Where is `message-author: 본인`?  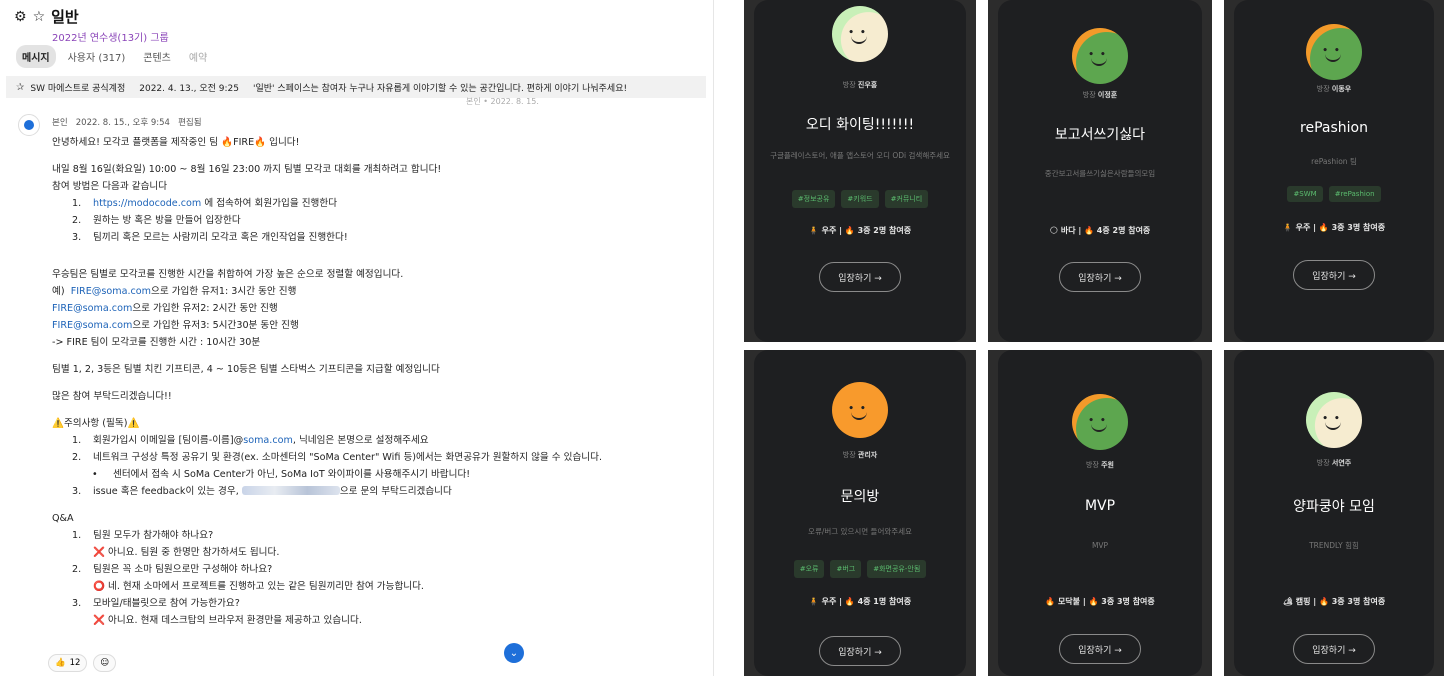 message-author: 본인 is located at coordinates (60, 123).